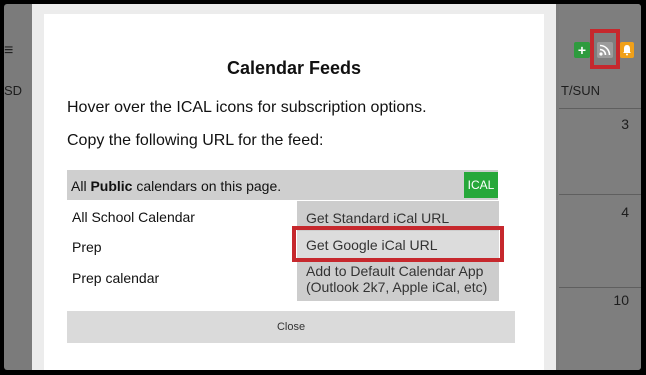 The width and height of the screenshot is (646, 375). I want to click on feed-bold: Public, so click(111, 186).